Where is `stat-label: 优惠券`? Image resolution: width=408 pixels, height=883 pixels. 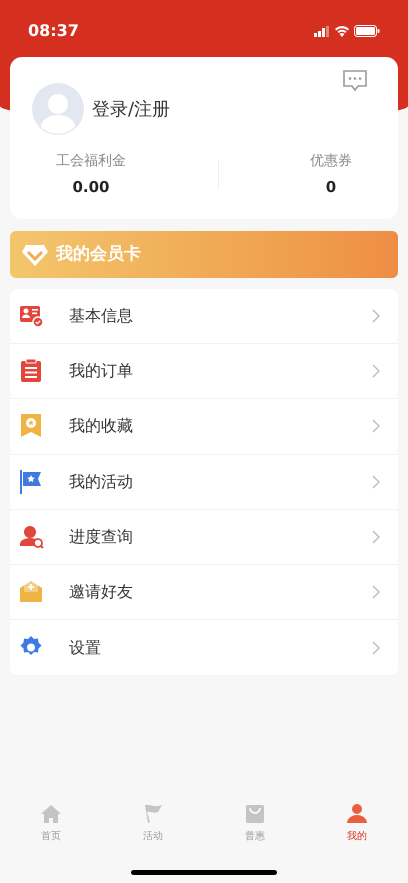 stat-label: 优惠券 is located at coordinates (331, 161).